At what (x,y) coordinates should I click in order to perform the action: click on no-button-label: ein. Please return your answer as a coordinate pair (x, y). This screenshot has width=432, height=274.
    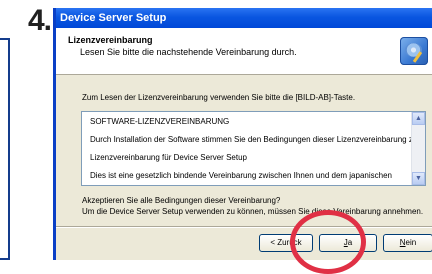
    Looking at the image, I should click on (411, 242).